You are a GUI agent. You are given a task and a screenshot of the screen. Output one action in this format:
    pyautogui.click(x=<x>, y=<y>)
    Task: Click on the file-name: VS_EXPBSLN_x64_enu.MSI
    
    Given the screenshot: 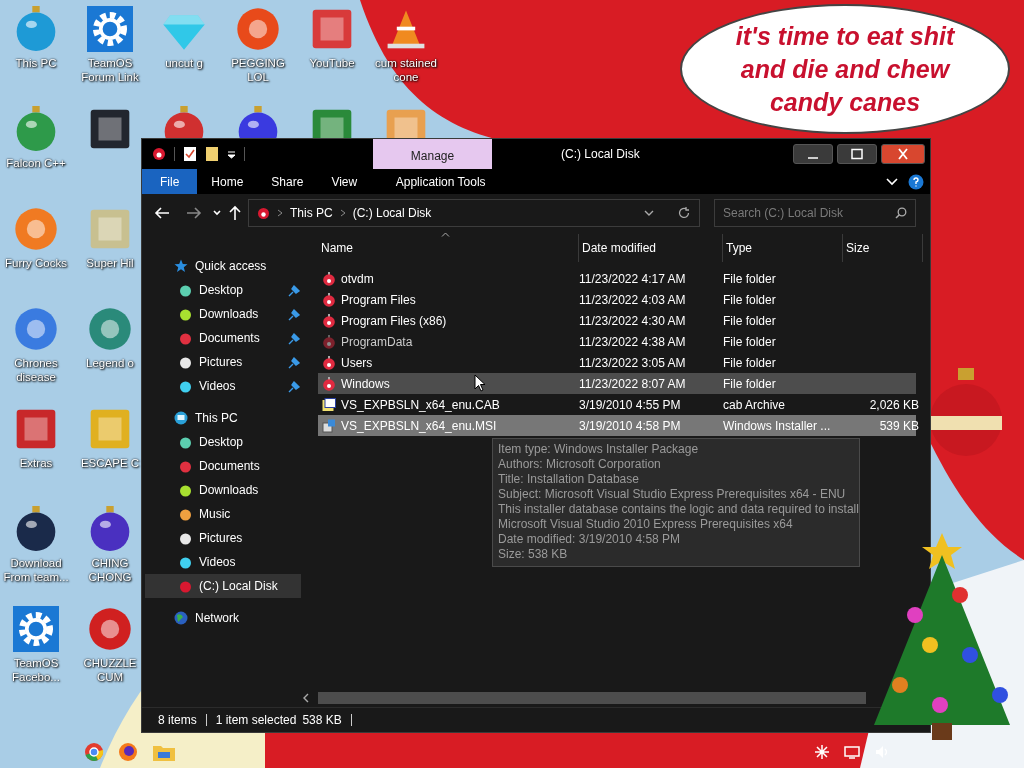 What is the action you would take?
    pyautogui.click(x=419, y=425)
    